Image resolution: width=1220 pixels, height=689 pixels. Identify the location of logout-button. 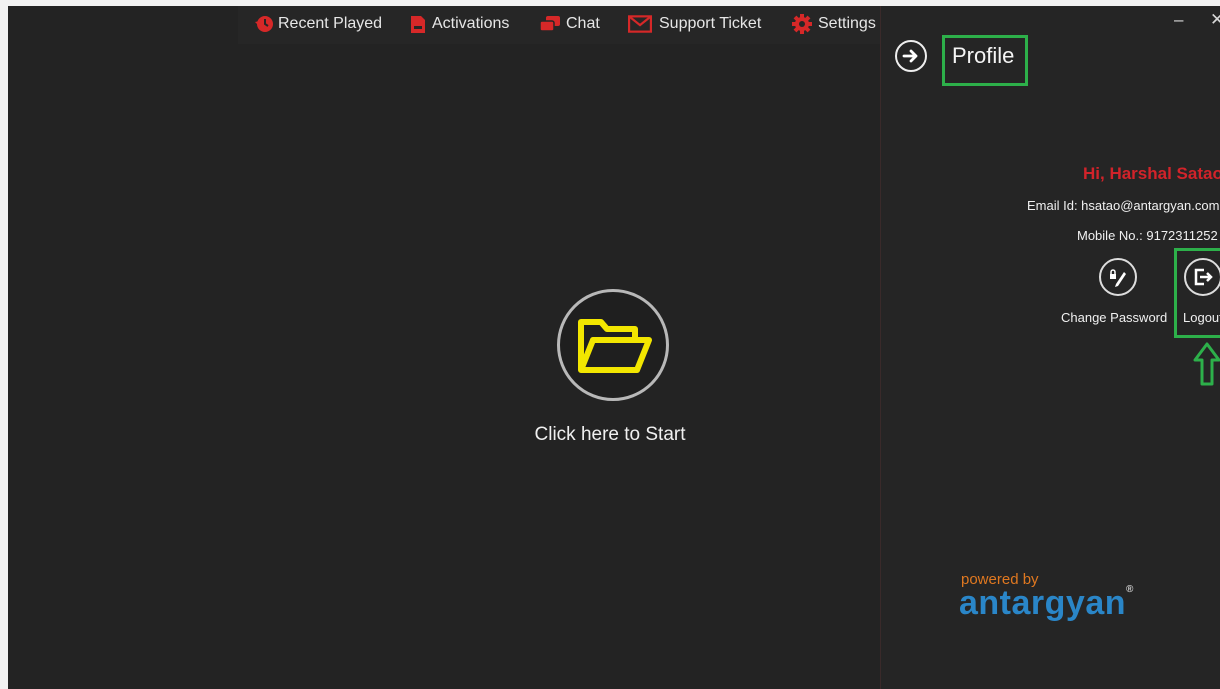
(1202, 277).